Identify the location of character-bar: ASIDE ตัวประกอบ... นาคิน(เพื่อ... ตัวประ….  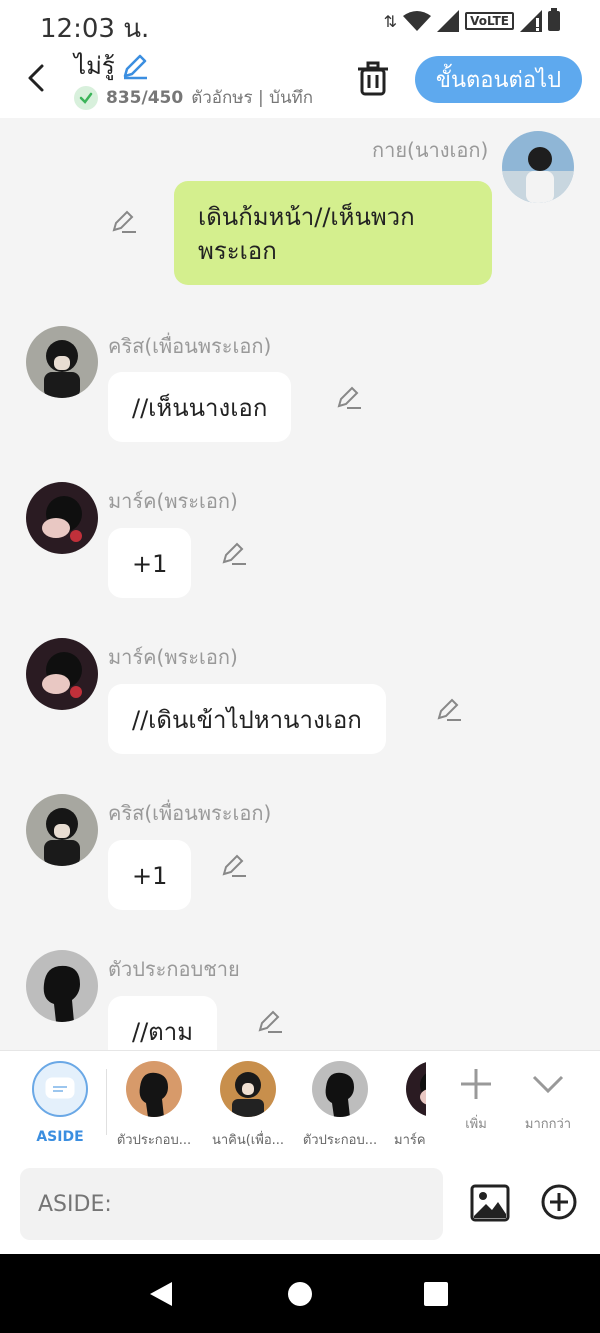
(300, 1104).